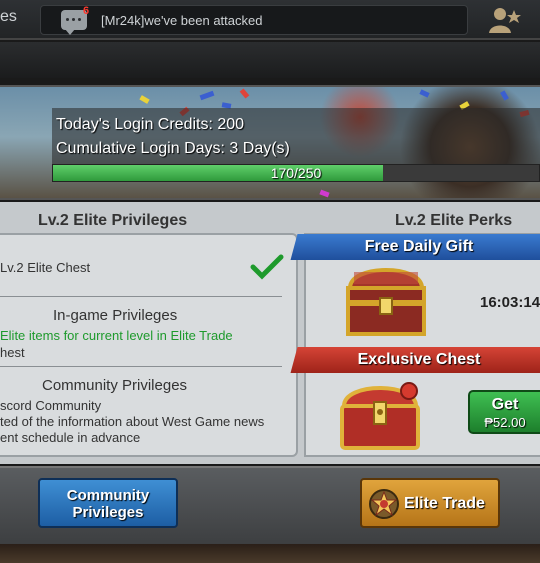  What do you see at coordinates (108, 495) in the screenshot?
I see `community-button-line1: Community` at bounding box center [108, 495].